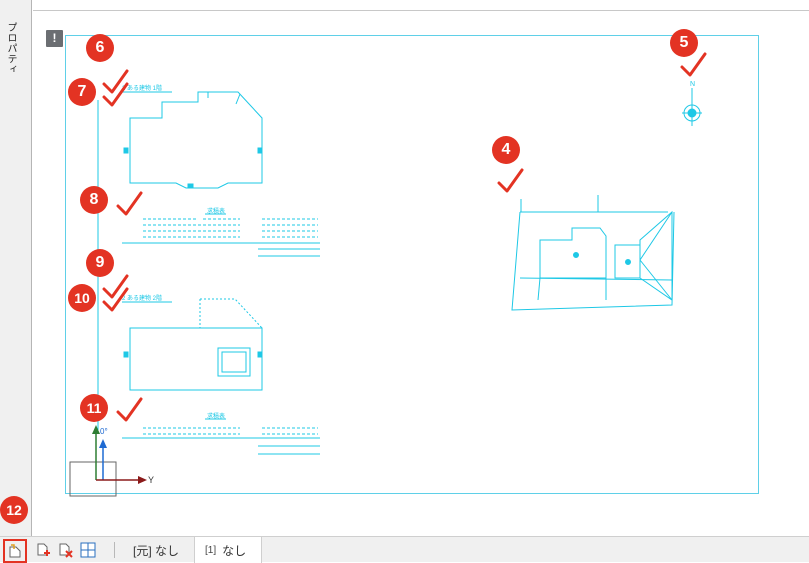 This screenshot has height=563, width=809. I want to click on callout-badge-12: 12, so click(14, 510).